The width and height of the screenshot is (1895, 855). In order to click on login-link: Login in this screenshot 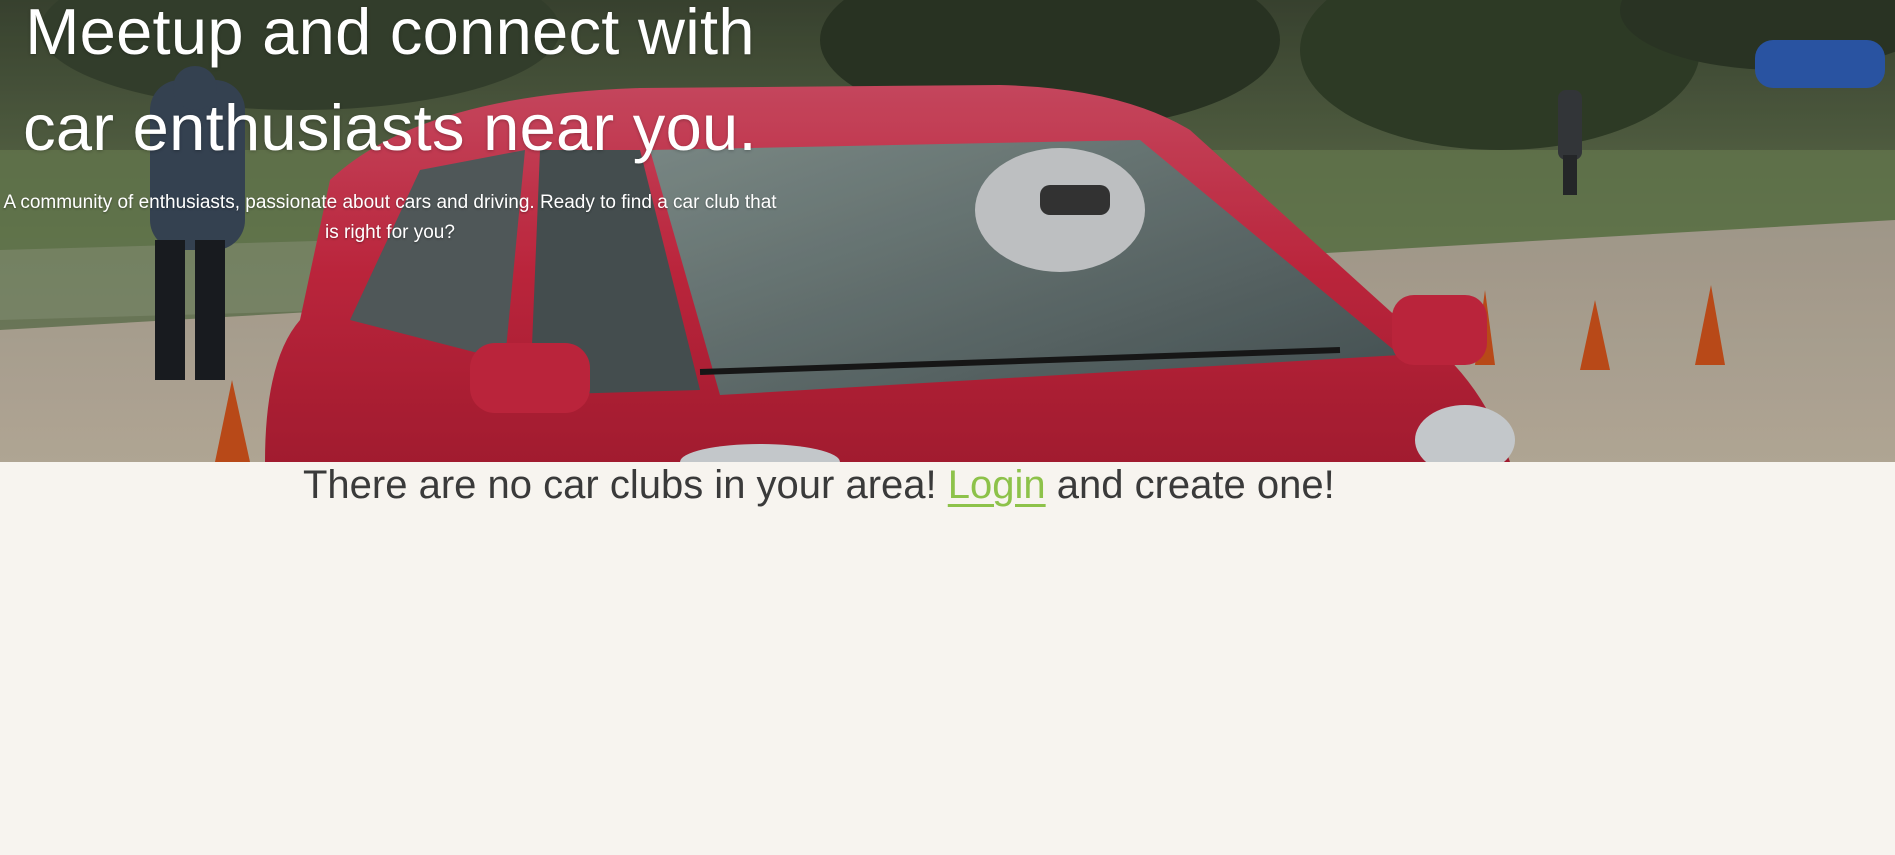, I will do `click(997, 485)`.